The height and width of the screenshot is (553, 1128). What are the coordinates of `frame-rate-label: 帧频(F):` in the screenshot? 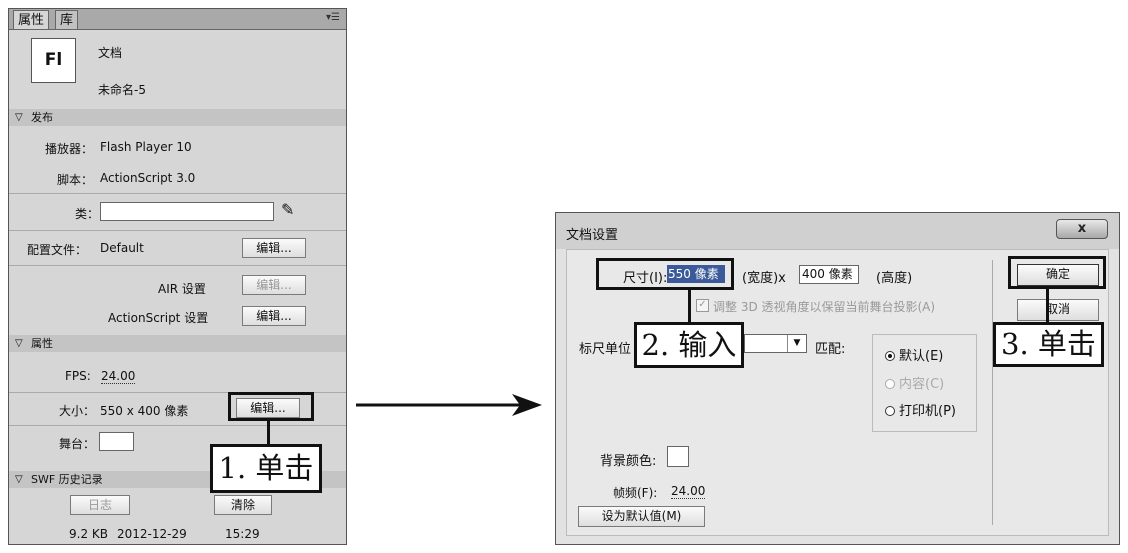 It's located at (635, 493).